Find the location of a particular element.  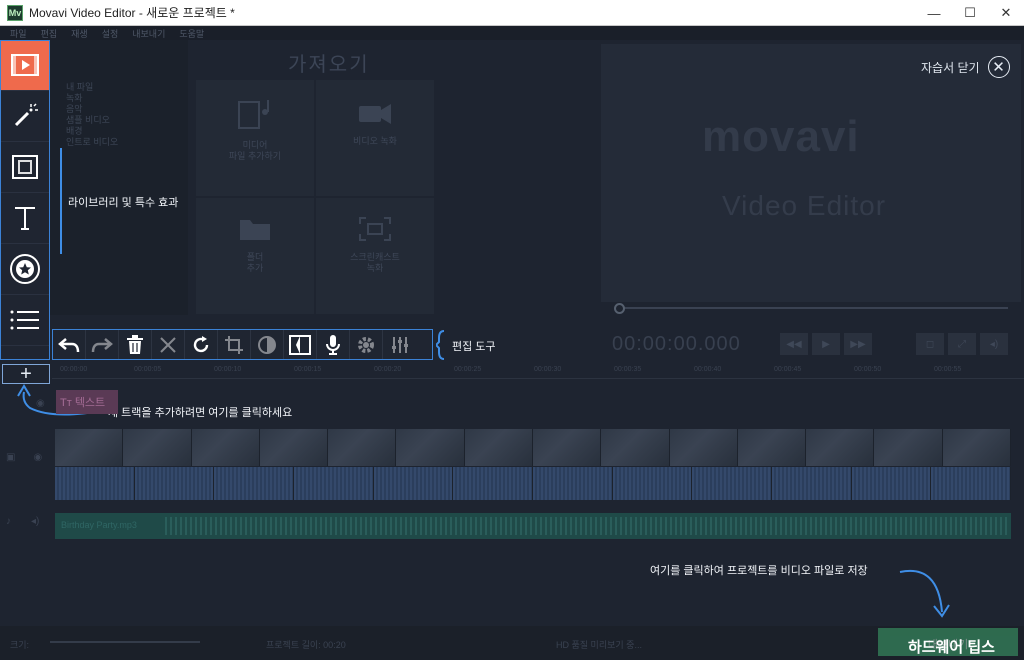

media-import-icon is located at coordinates (25, 65).